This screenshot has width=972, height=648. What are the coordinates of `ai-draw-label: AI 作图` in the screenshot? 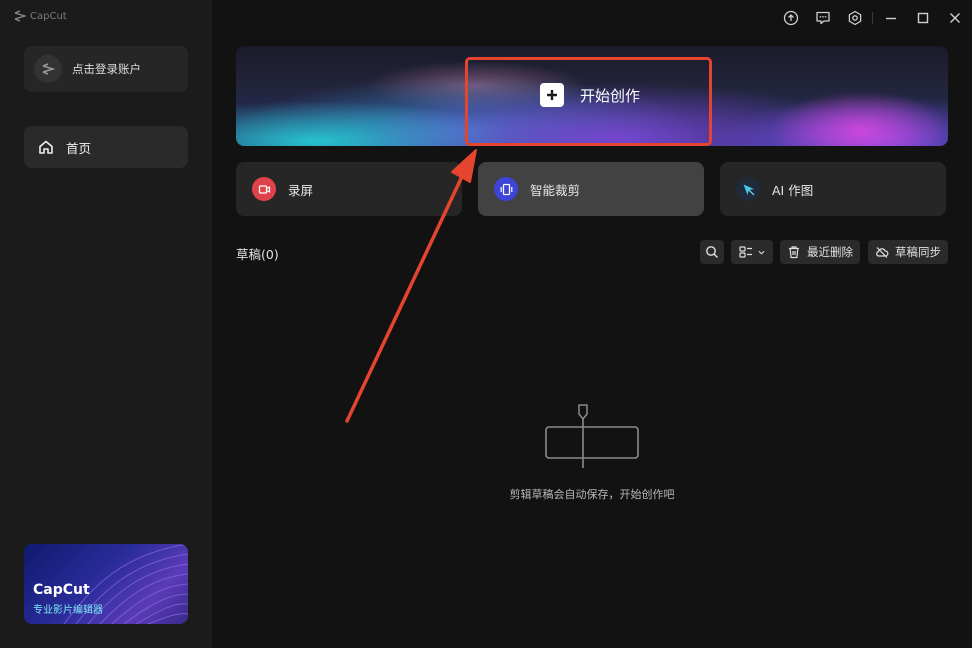 It's located at (793, 190).